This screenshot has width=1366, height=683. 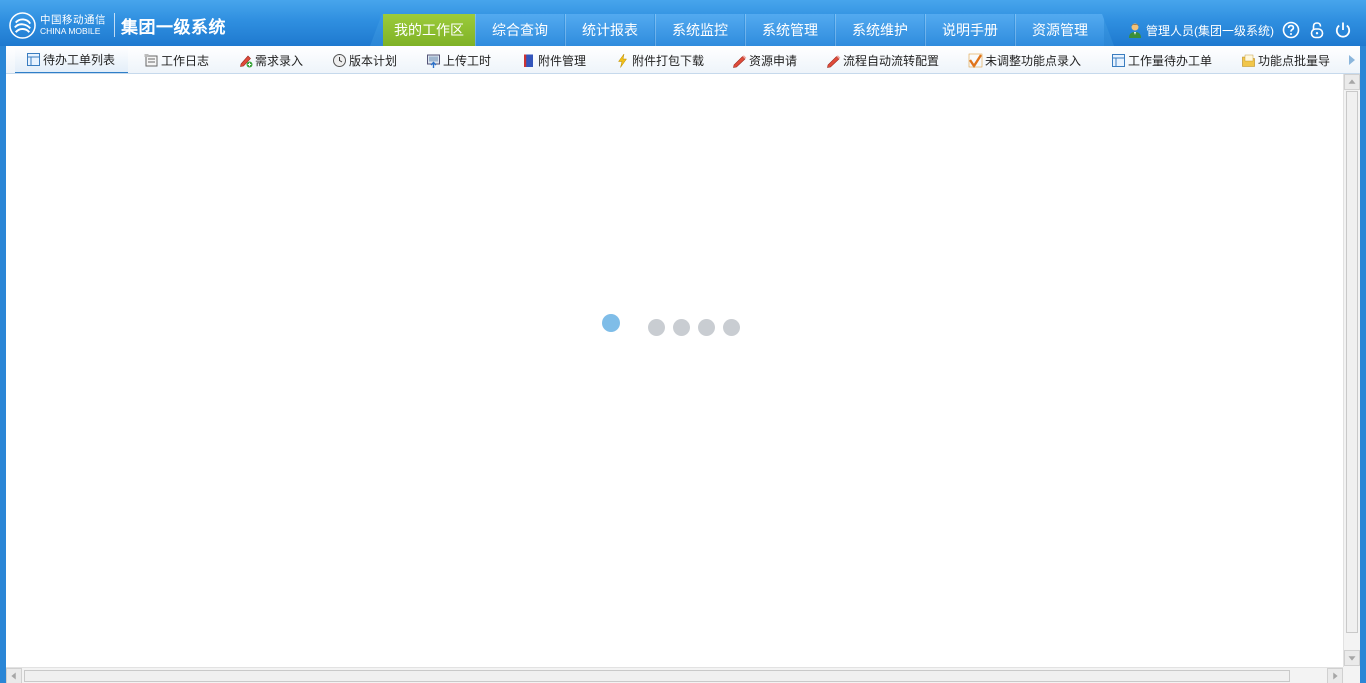 What do you see at coordinates (1351, 675) in the screenshot?
I see `scrollbar-corner` at bounding box center [1351, 675].